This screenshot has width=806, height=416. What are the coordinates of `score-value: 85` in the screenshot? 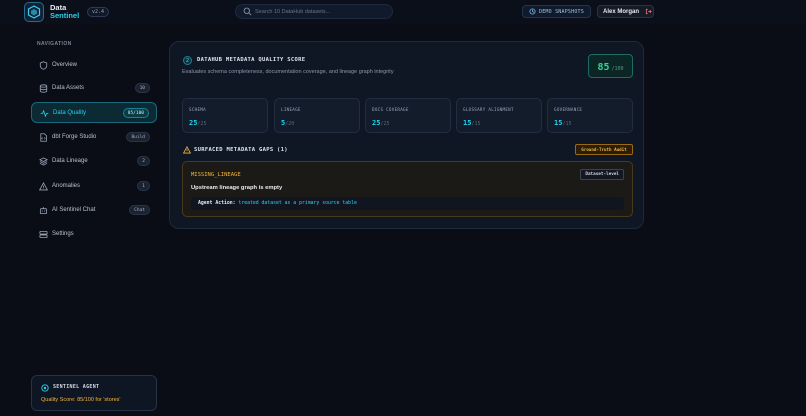 It's located at (603, 67).